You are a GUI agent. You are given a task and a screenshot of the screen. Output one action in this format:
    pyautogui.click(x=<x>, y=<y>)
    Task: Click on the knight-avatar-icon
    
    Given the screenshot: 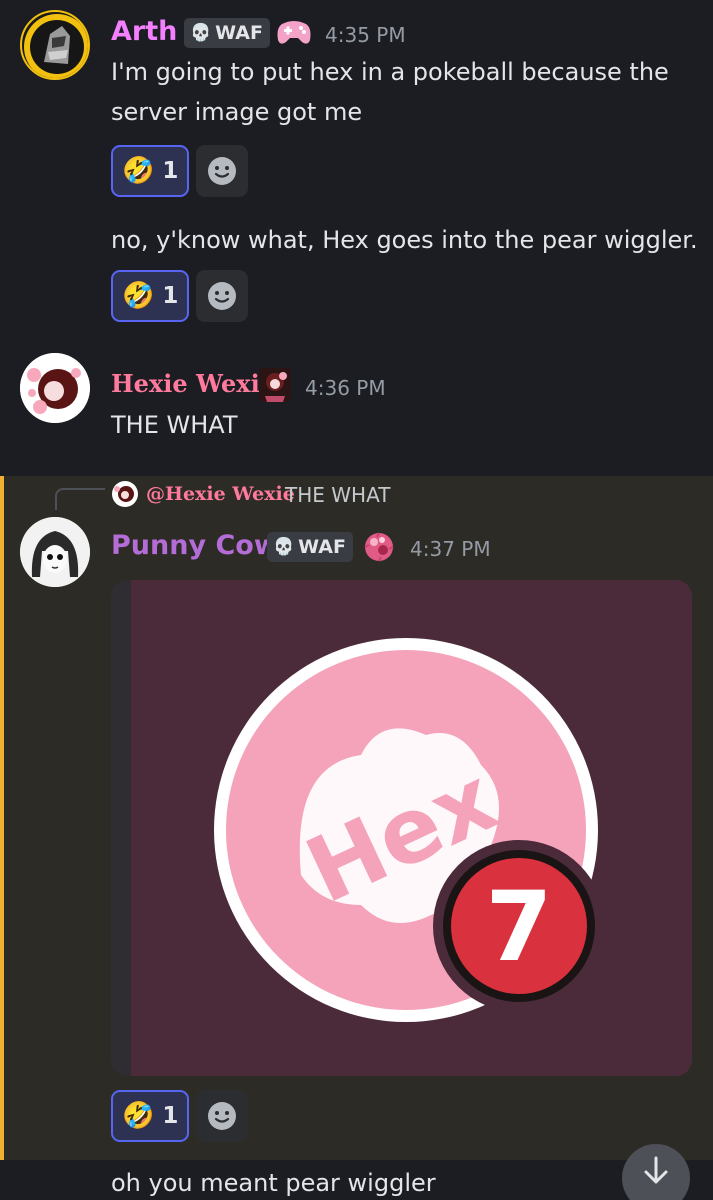 What is the action you would take?
    pyautogui.click(x=56, y=46)
    